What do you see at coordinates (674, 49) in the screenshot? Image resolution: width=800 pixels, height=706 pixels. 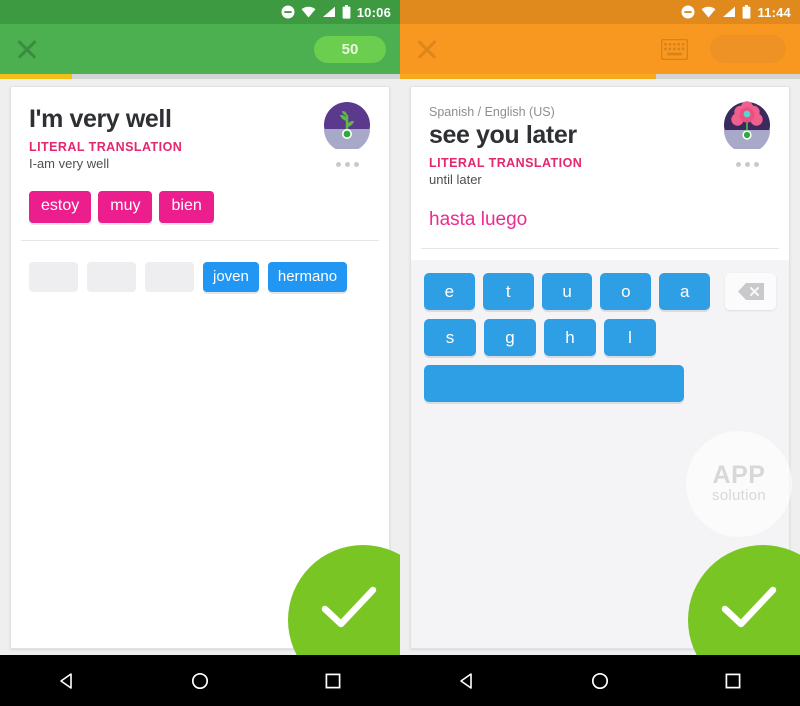 I see `keyboard-icon` at bounding box center [674, 49].